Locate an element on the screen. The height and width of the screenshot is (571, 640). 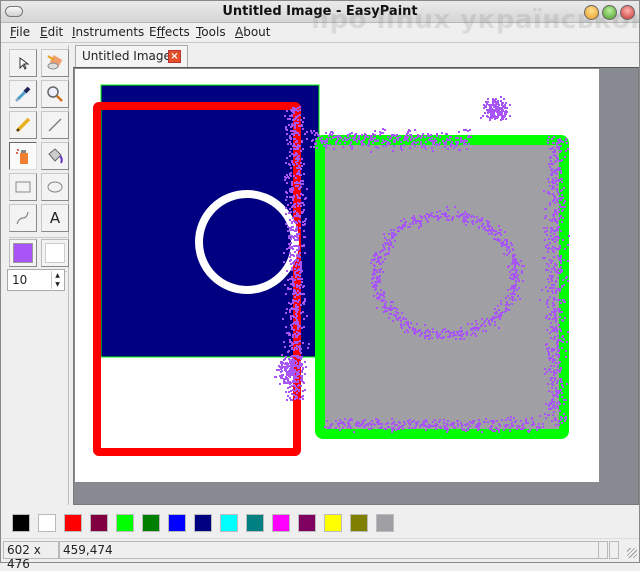
tool-line is located at coordinates (55, 125).